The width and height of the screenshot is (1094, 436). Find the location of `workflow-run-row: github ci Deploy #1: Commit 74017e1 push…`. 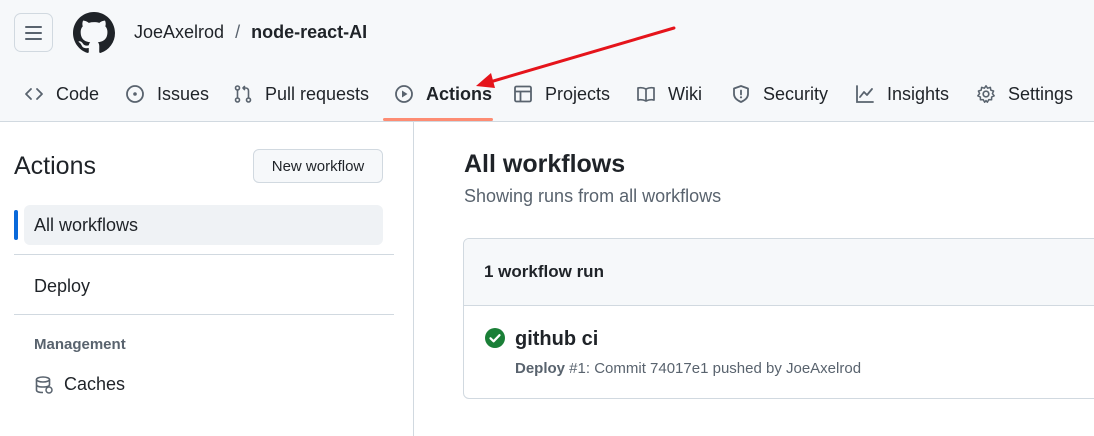

workflow-run-row: github ci Deploy #1: Commit 74017e1 push… is located at coordinates (779, 352).